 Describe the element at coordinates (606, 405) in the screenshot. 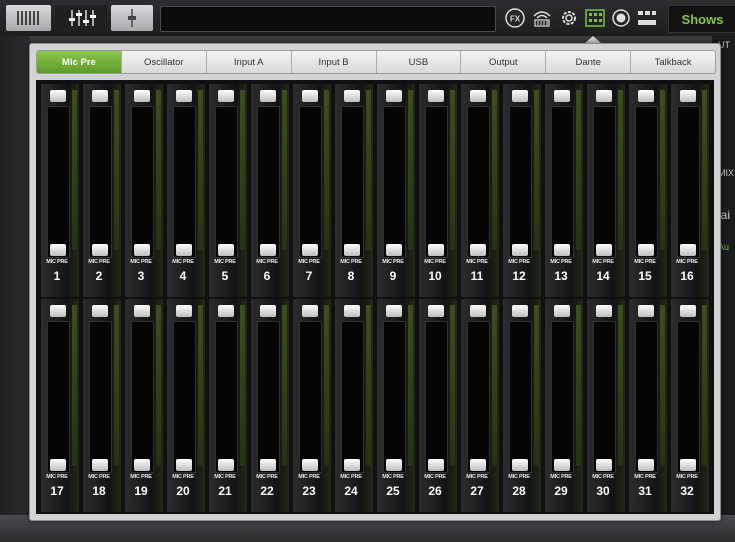

I see `channel-strip: MIC PRE 30` at that location.